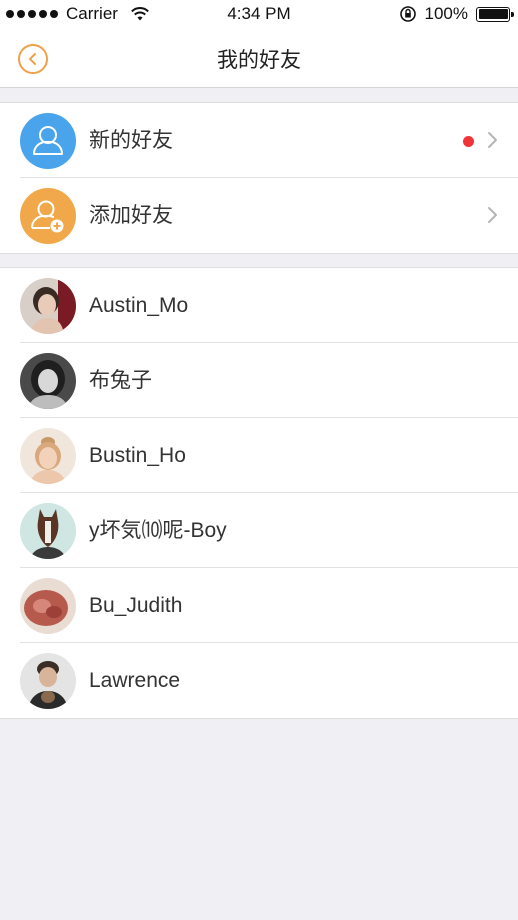 The width and height of the screenshot is (518, 920). Describe the element at coordinates (259, 680) in the screenshot. I see `friend-item: Lawrence` at that location.